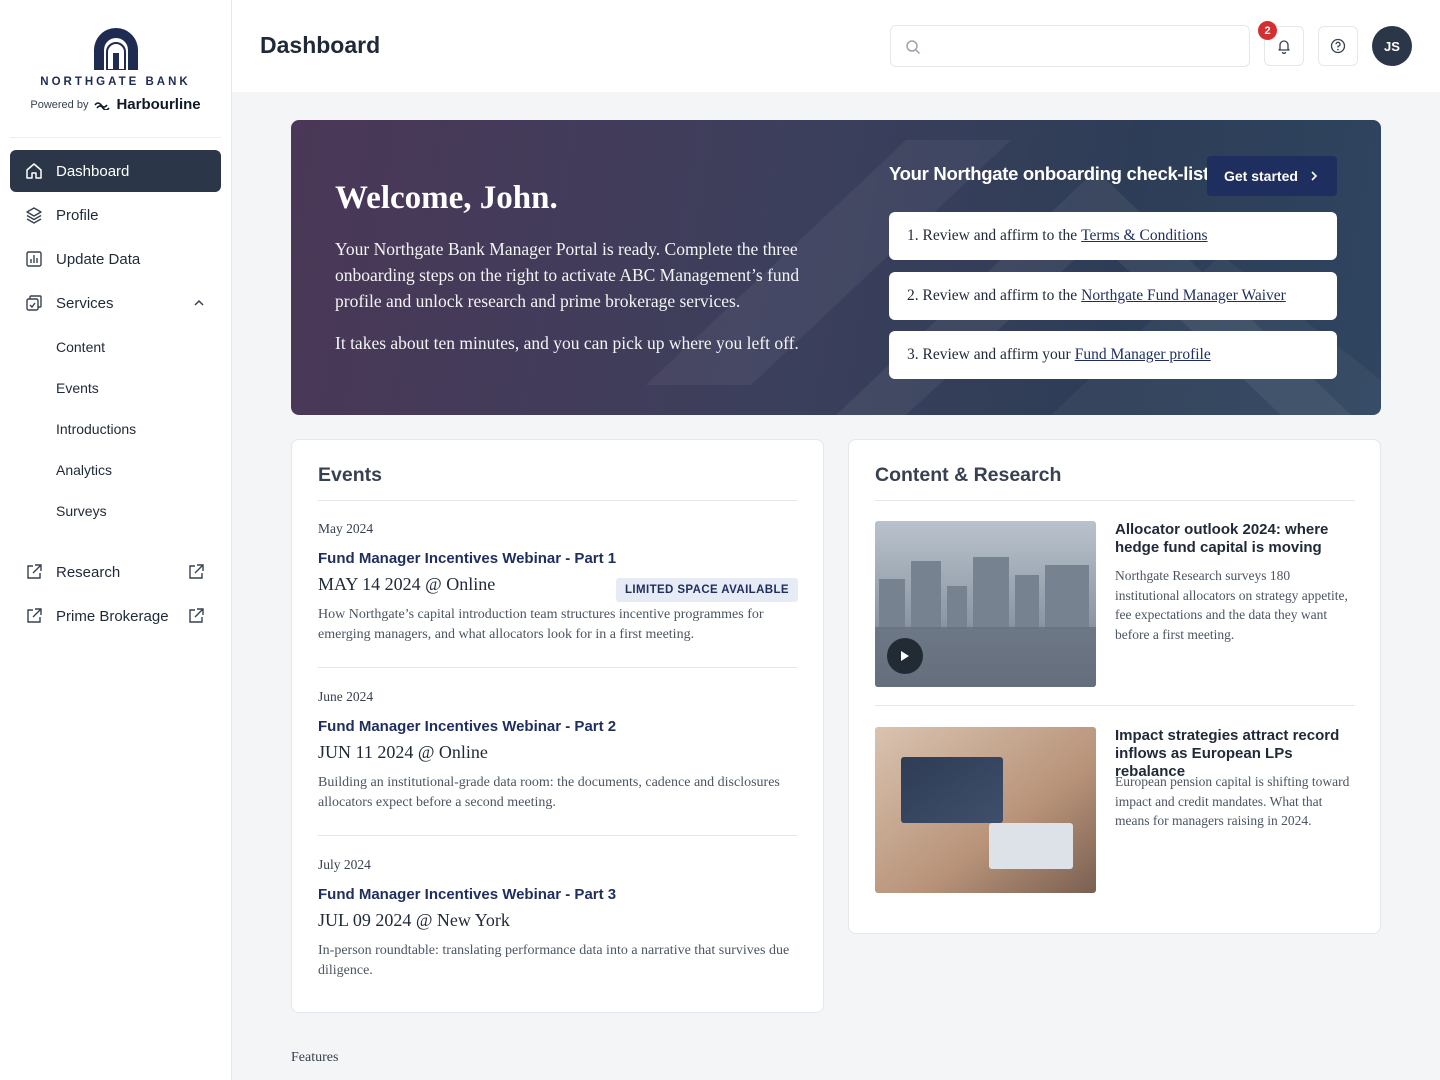 The image size is (1440, 1080). Describe the element at coordinates (706, 590) in the screenshot. I see `status-badge: LIMITED SPACE AVAILABLE` at that location.